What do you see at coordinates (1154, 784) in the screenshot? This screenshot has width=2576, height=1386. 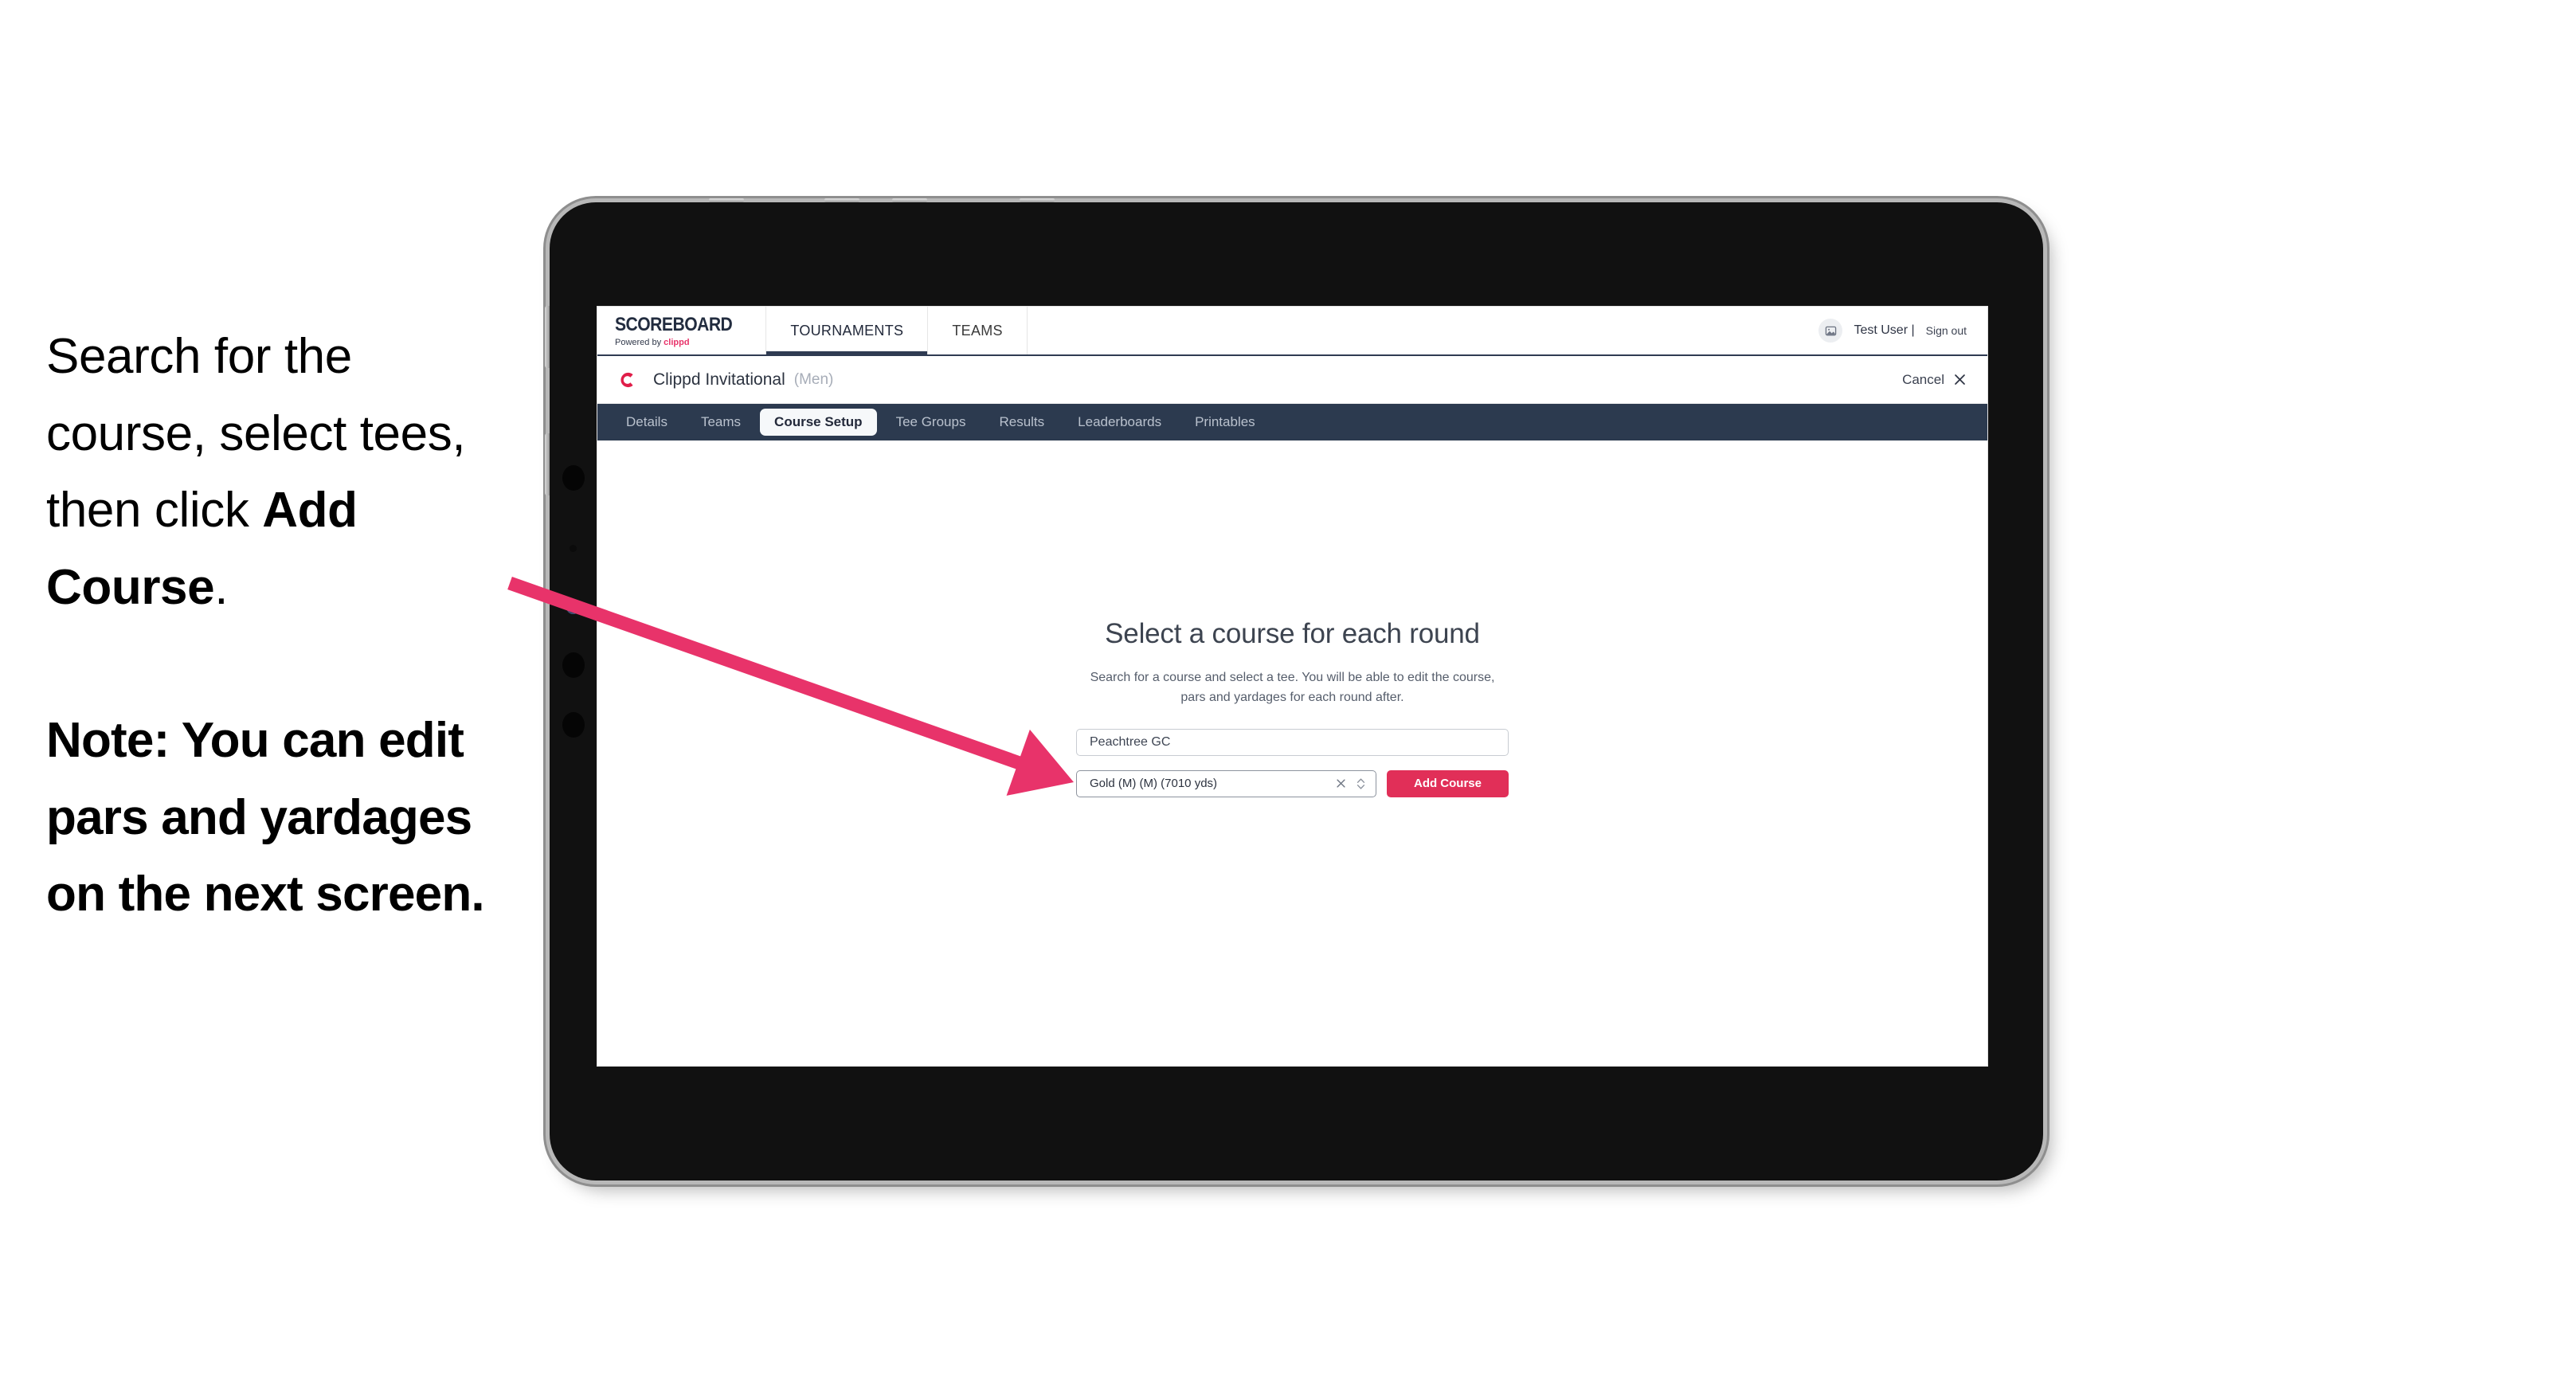 I see `tee-select-value: Gold (M) (M) (7010 yds)` at bounding box center [1154, 784].